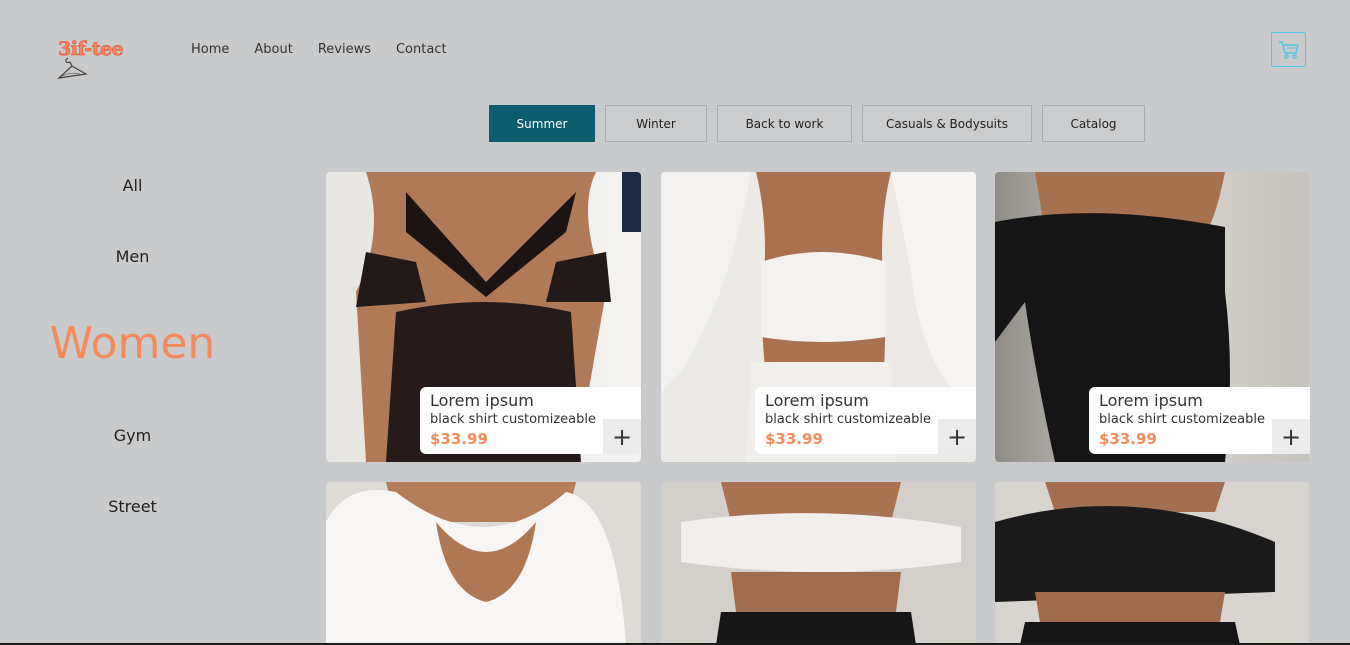 This screenshot has width=1350, height=645. I want to click on tab-back-to-work: Back to work, so click(784, 123).